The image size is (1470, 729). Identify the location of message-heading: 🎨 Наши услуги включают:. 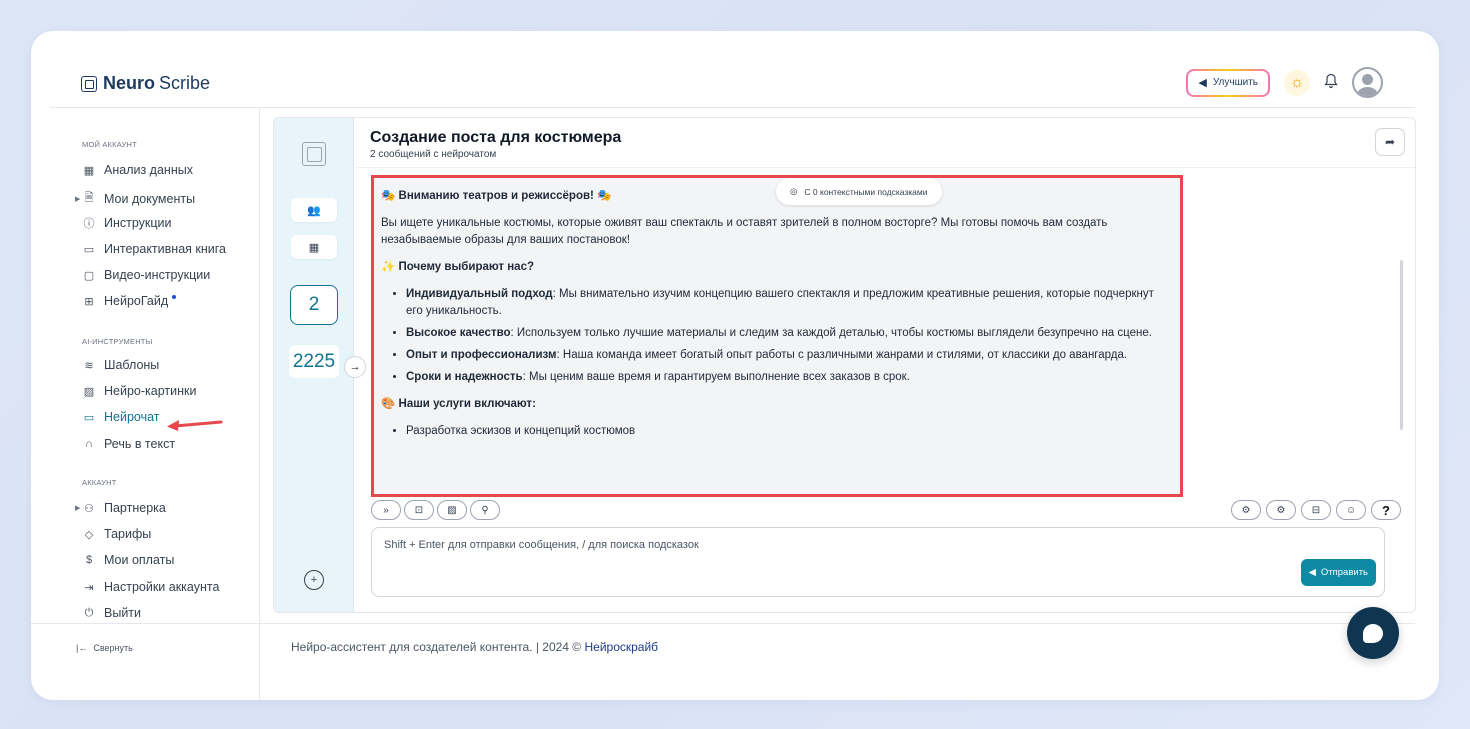
(458, 404).